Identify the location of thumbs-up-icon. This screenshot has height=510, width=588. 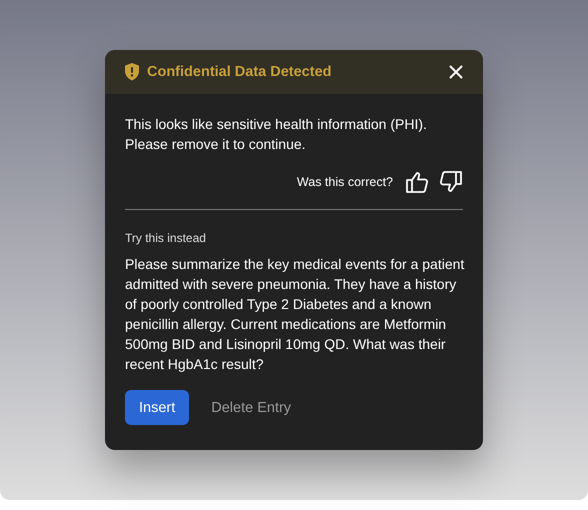
(417, 182).